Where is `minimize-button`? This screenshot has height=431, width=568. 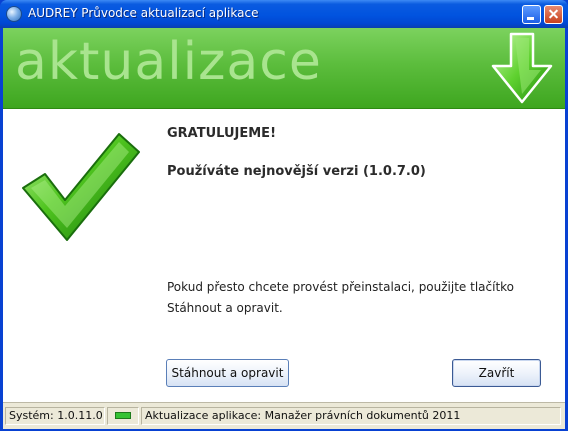
minimize-button is located at coordinates (531, 14).